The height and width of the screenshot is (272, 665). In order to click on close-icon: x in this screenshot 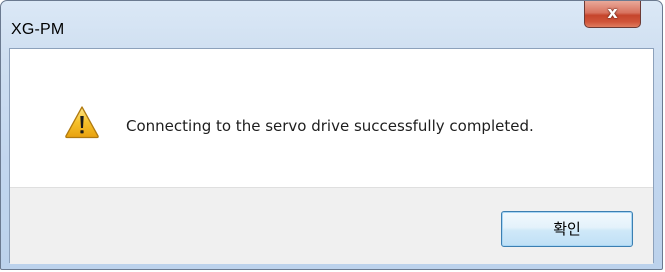, I will do `click(612, 12)`.